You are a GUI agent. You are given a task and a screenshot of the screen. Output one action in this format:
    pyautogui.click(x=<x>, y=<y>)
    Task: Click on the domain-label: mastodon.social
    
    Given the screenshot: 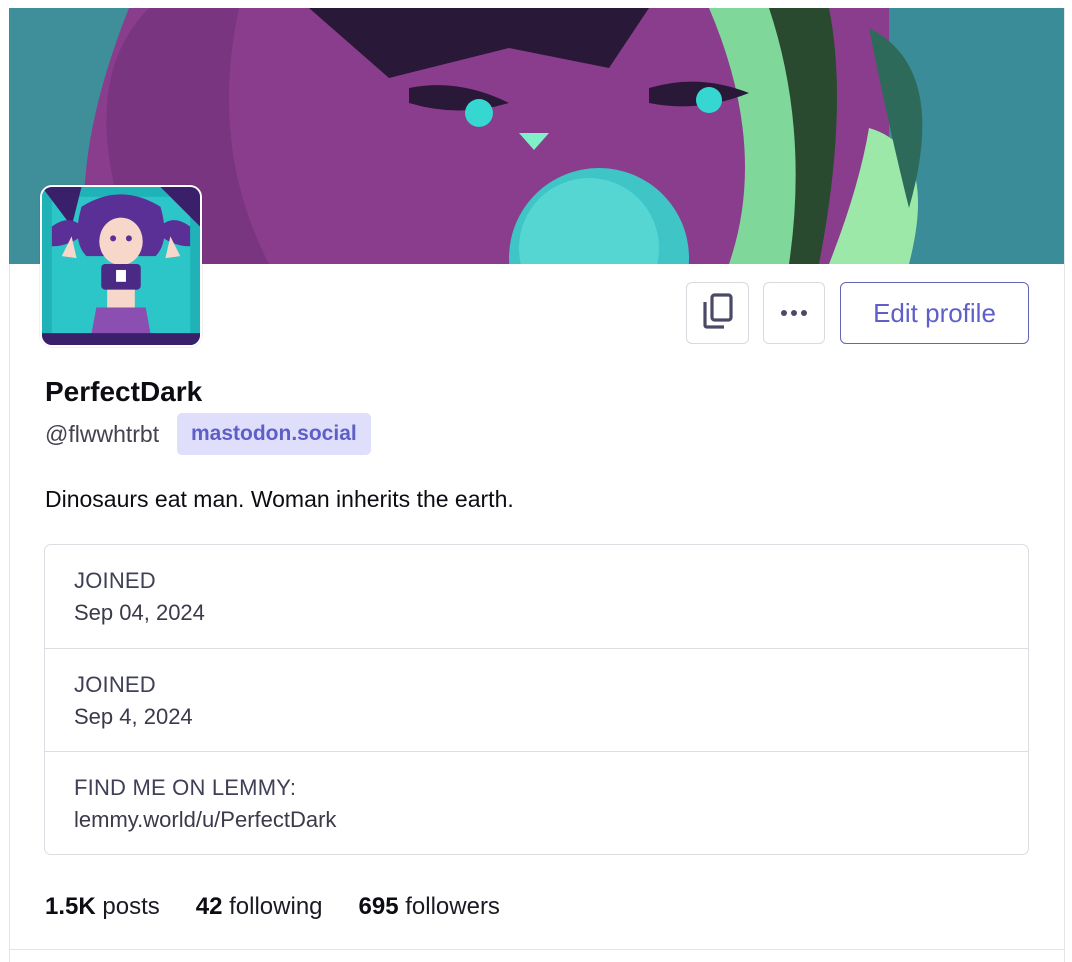 What is the action you would take?
    pyautogui.click(x=274, y=433)
    